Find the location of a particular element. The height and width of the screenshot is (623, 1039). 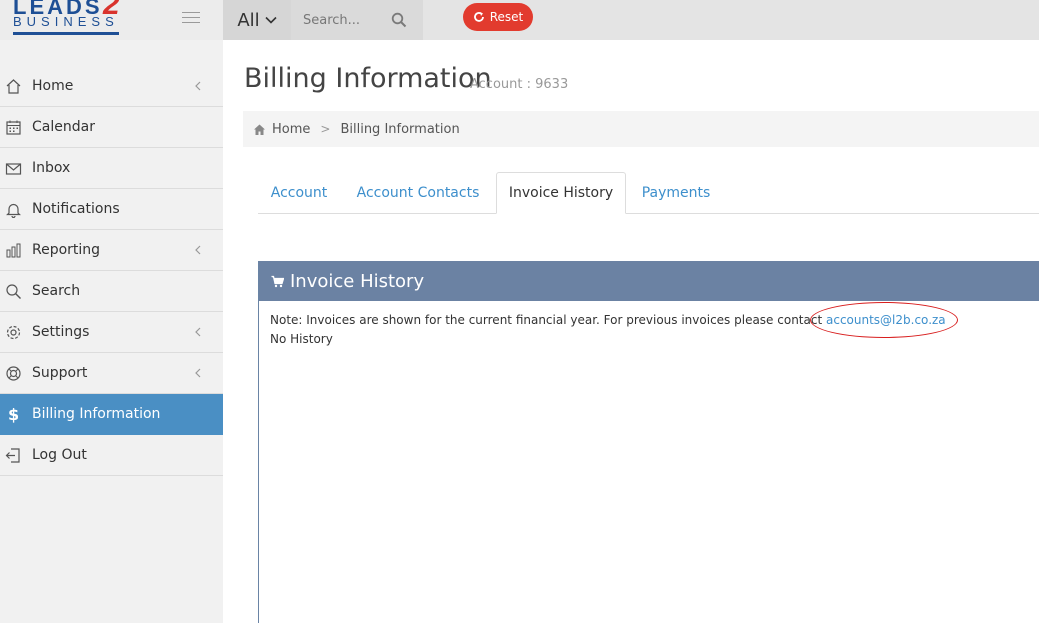

search-box is located at coordinates (357, 20).